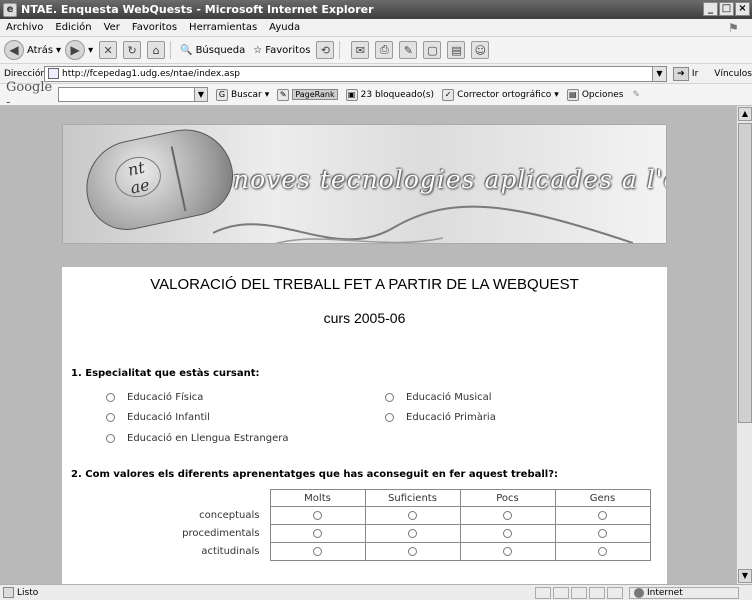 The image size is (752, 600). What do you see at coordinates (220, 50) in the screenshot?
I see `search-label: Búsqueda` at bounding box center [220, 50].